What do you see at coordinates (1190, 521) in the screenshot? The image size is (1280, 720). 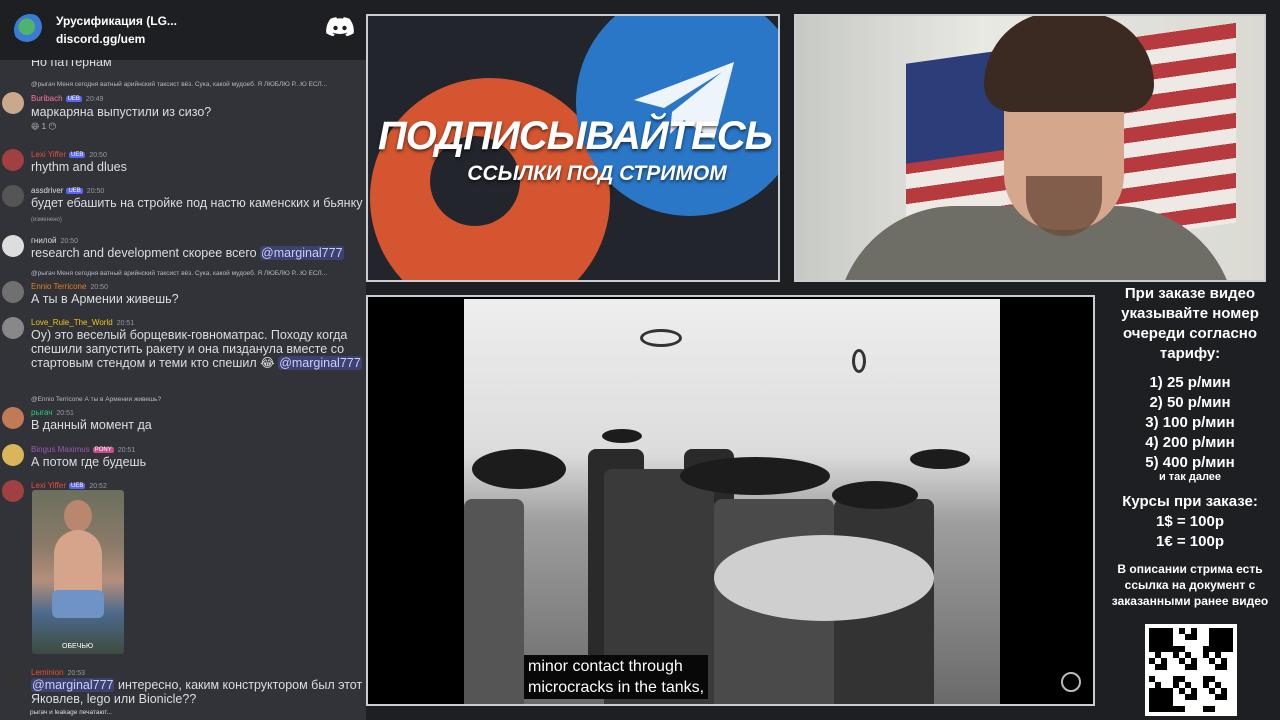 I see `rate-usd: 1$ = 100р` at bounding box center [1190, 521].